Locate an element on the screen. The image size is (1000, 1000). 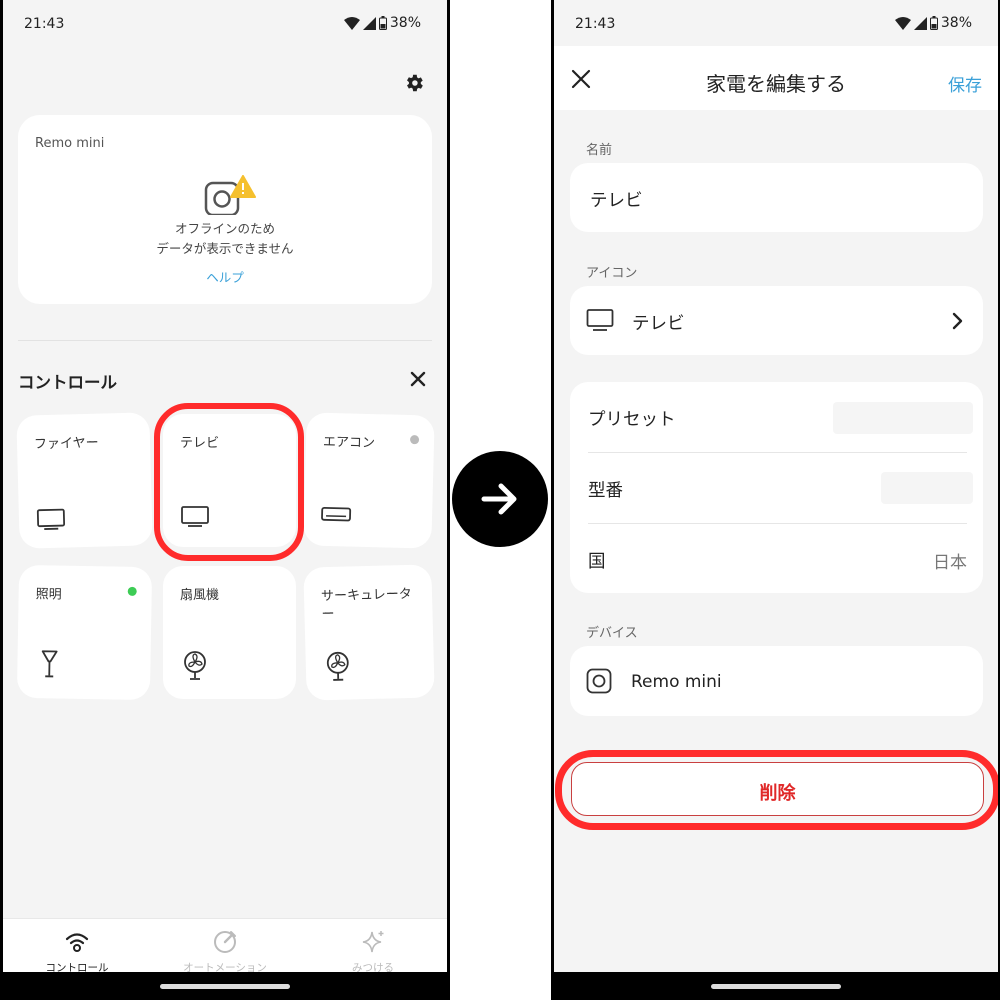
bottom-nav: コントロール オートメーション みつける is located at coordinates (225, 945).